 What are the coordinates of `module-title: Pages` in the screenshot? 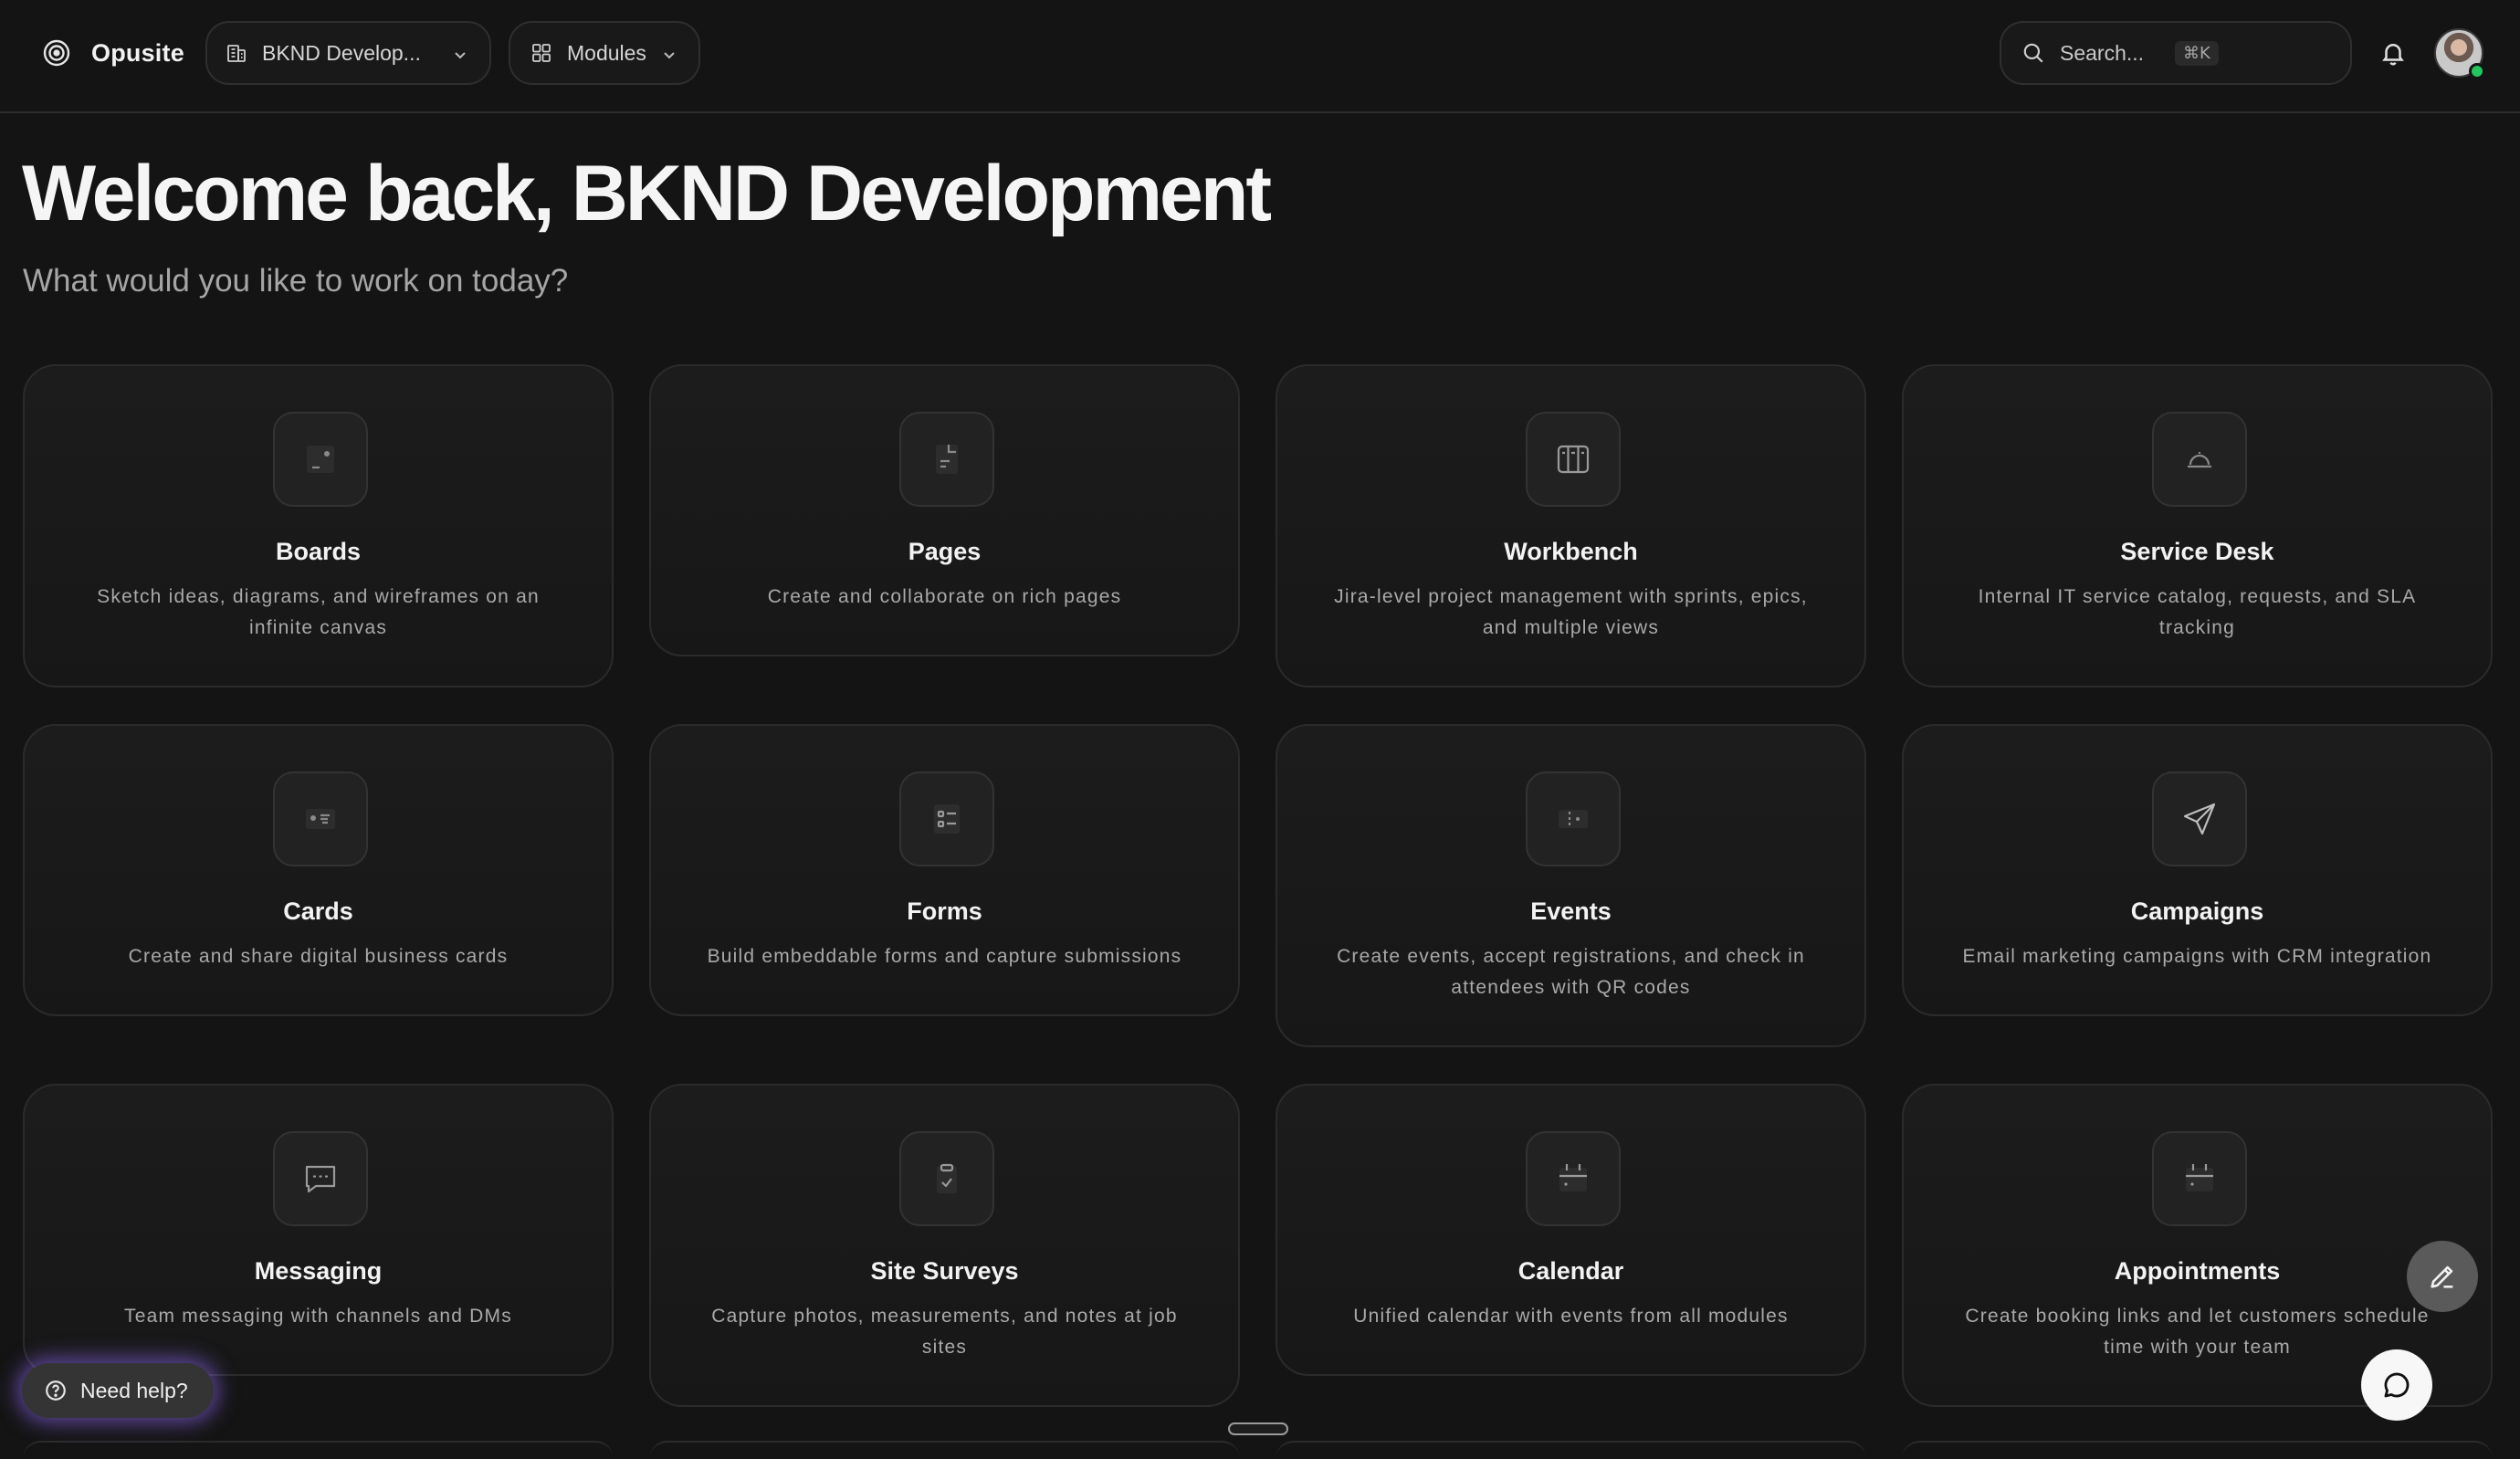 It's located at (945, 552).